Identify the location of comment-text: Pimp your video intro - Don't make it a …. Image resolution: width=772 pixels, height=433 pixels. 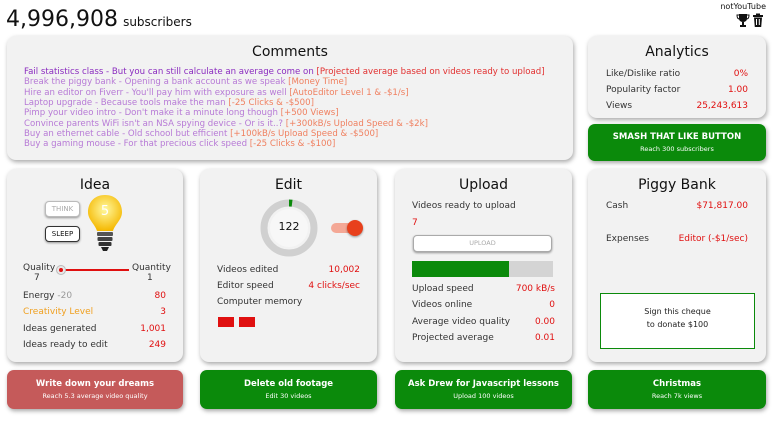
(152, 113).